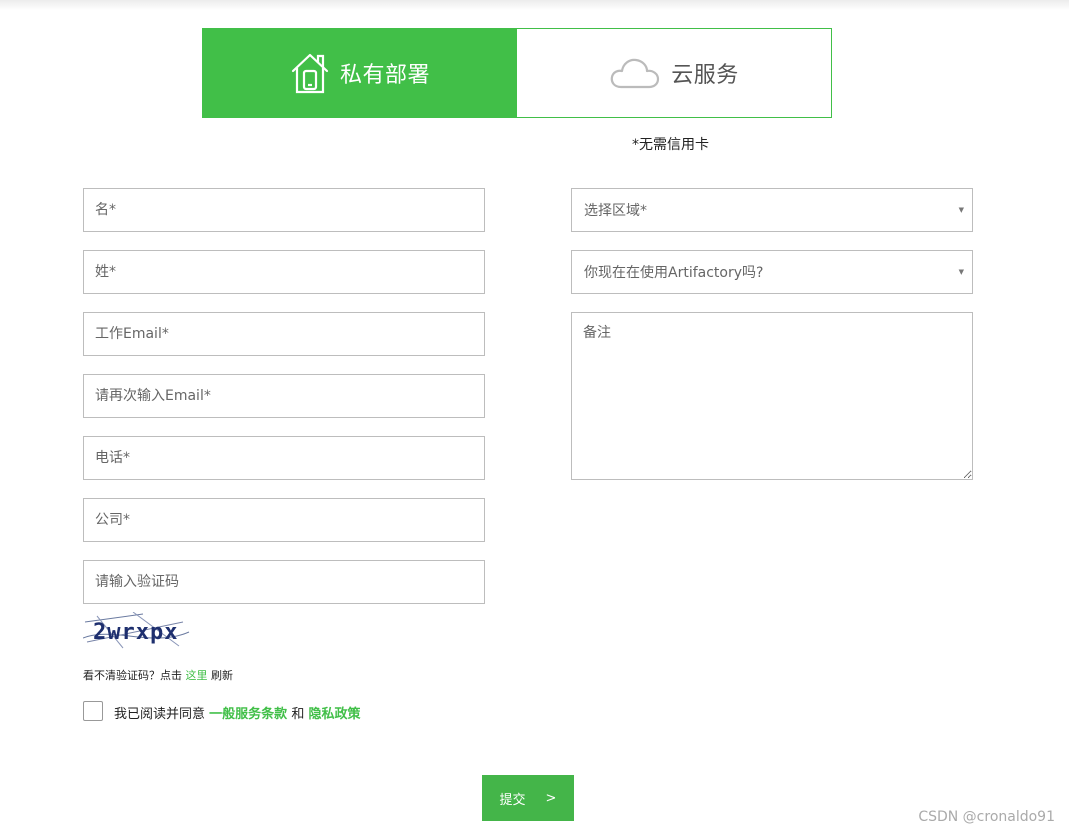 The width and height of the screenshot is (1069, 834). I want to click on region-select: 选择区域* ▼, so click(772, 210).